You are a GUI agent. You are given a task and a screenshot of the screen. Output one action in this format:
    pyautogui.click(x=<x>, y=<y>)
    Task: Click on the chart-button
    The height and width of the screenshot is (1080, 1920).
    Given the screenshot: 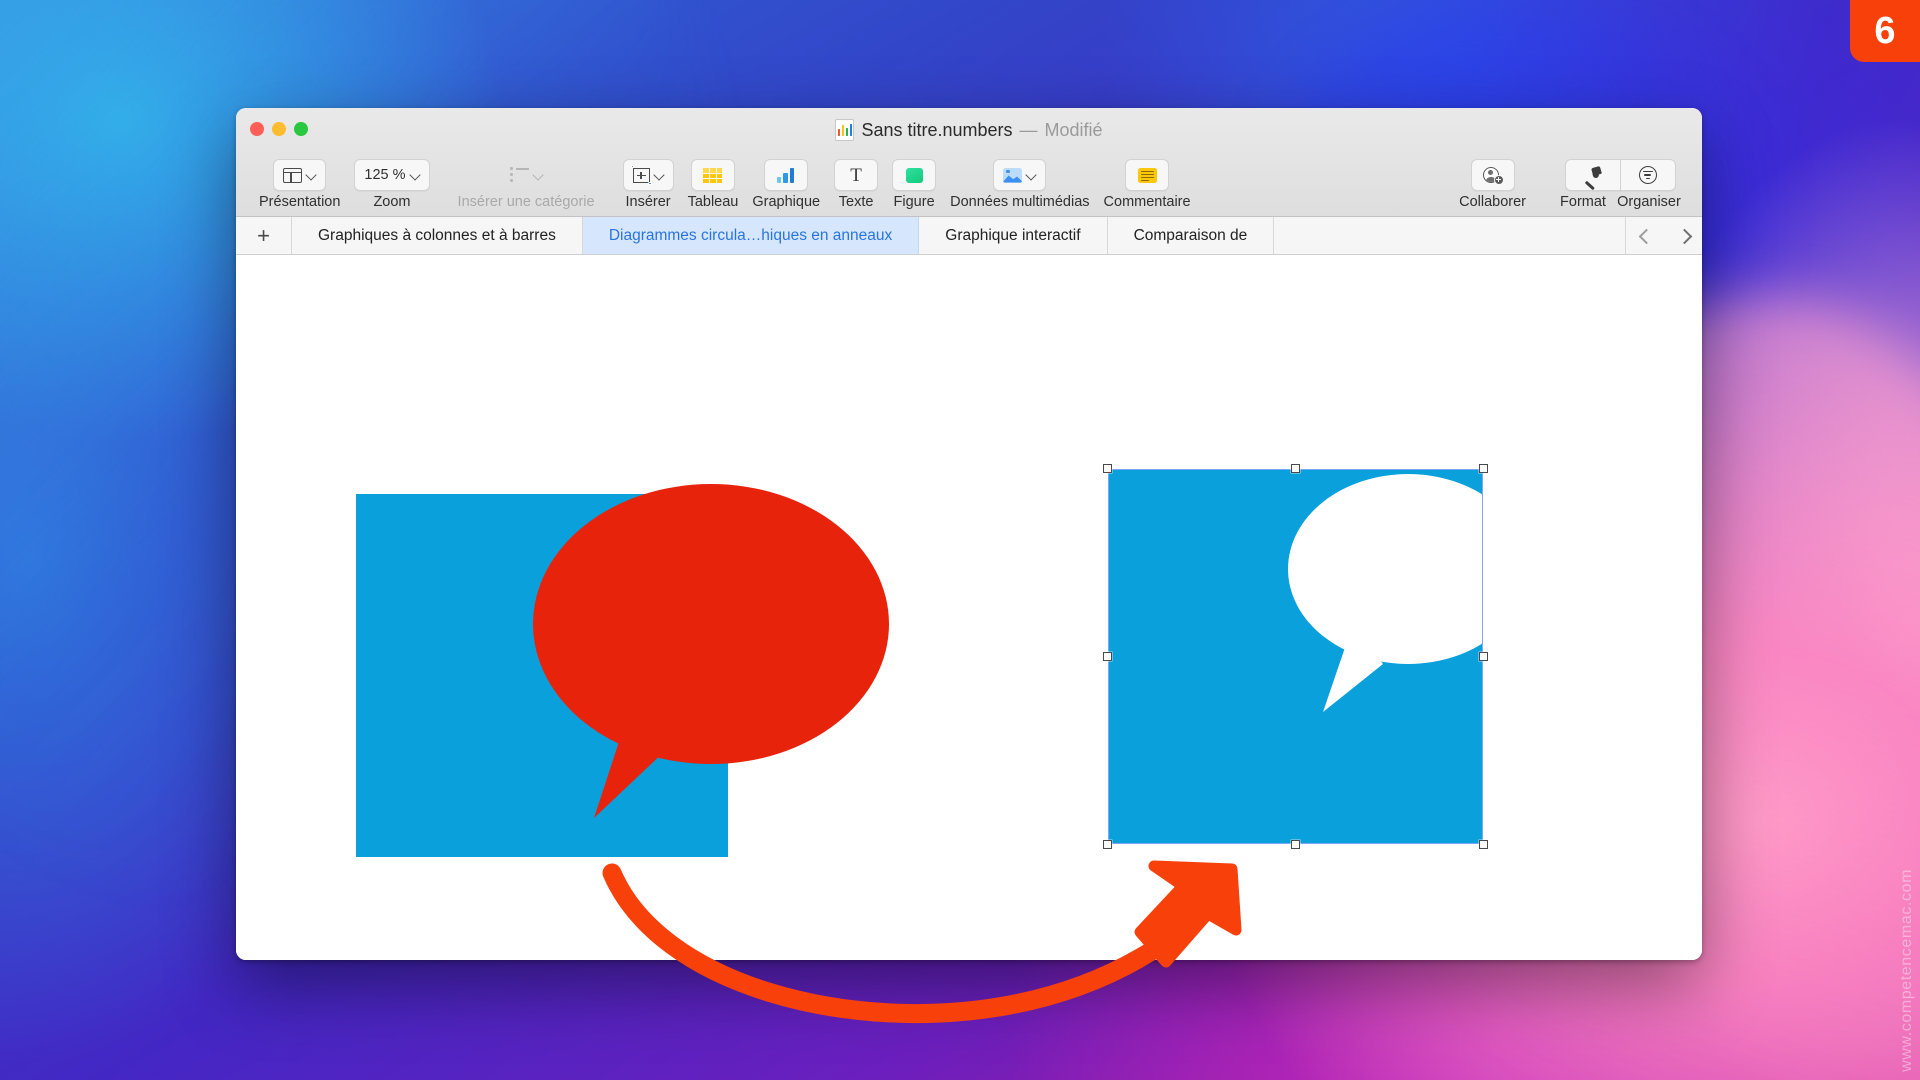 What is the action you would take?
    pyautogui.click(x=786, y=175)
    